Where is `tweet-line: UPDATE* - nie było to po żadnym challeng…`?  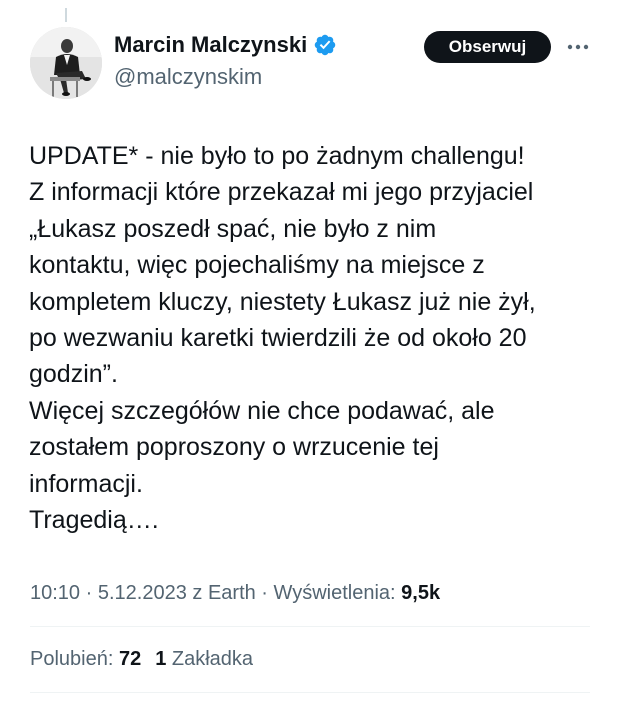
tweet-line: UPDATE* - nie było to po żadnym challeng… is located at coordinates (277, 156).